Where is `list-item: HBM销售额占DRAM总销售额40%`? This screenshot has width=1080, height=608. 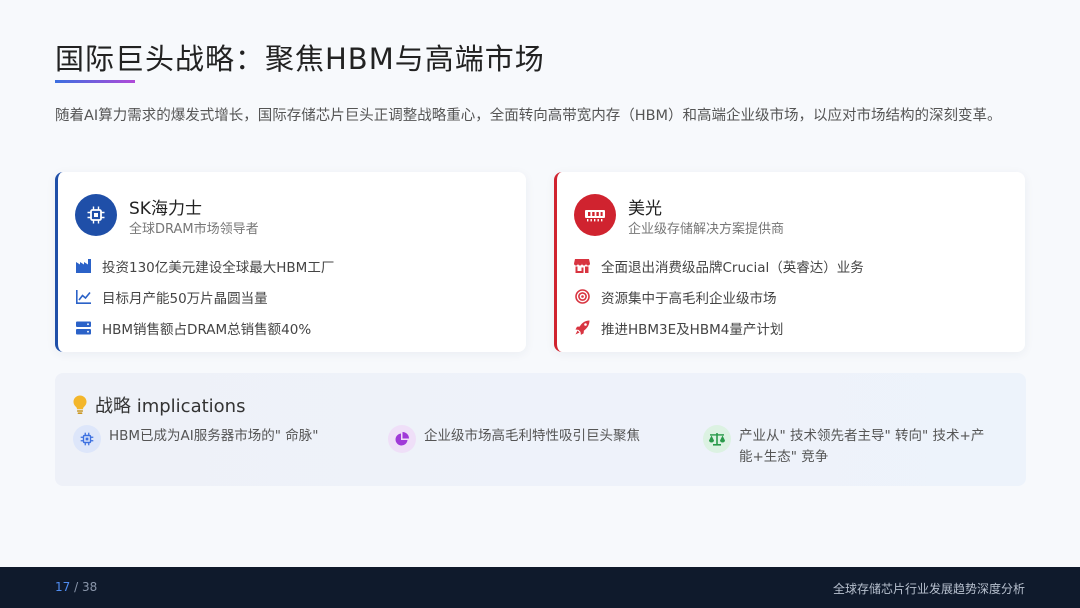
list-item: HBM销售额占DRAM总销售额40% is located at coordinates (295, 327).